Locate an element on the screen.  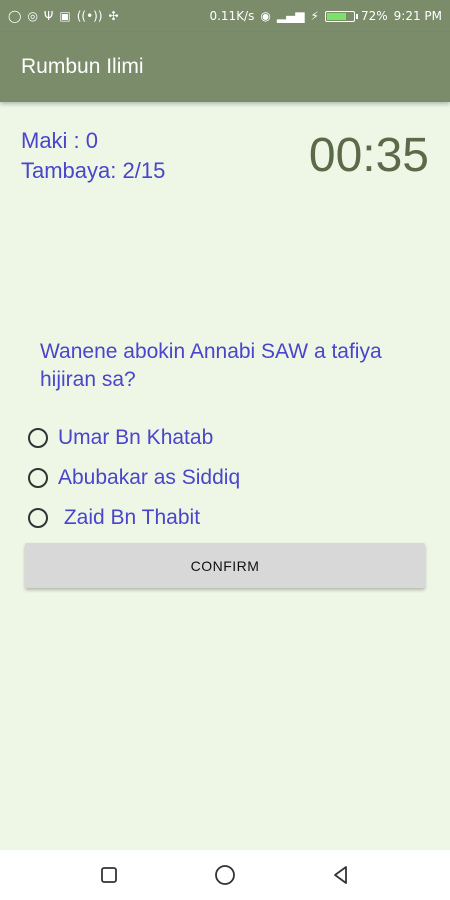
triangle-back-icon is located at coordinates (340, 875).